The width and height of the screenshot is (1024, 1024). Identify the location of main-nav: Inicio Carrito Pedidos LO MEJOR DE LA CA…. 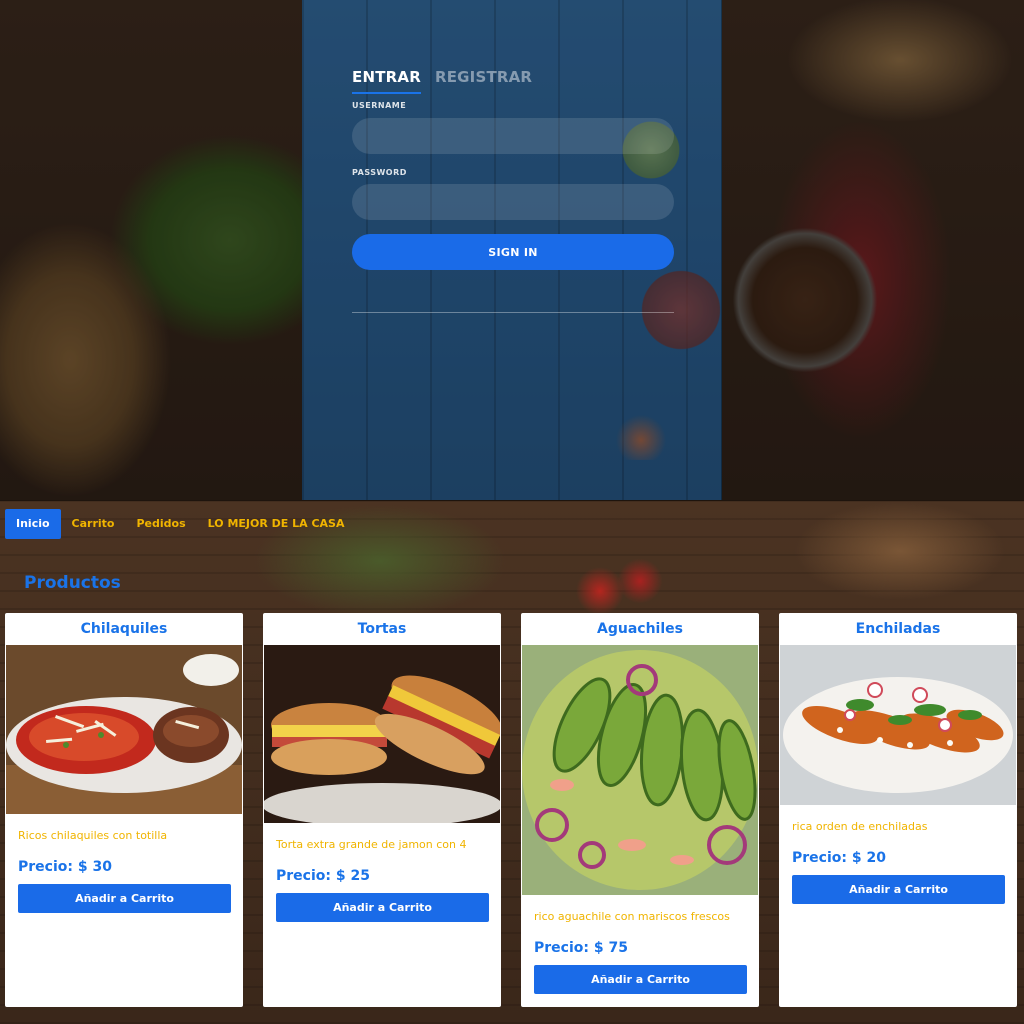
(180, 524).